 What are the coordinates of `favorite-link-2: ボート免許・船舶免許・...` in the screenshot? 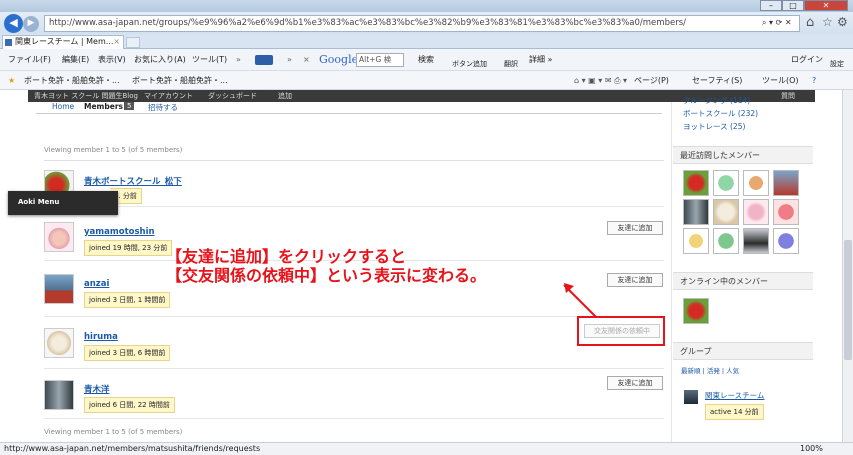 It's located at (180, 80).